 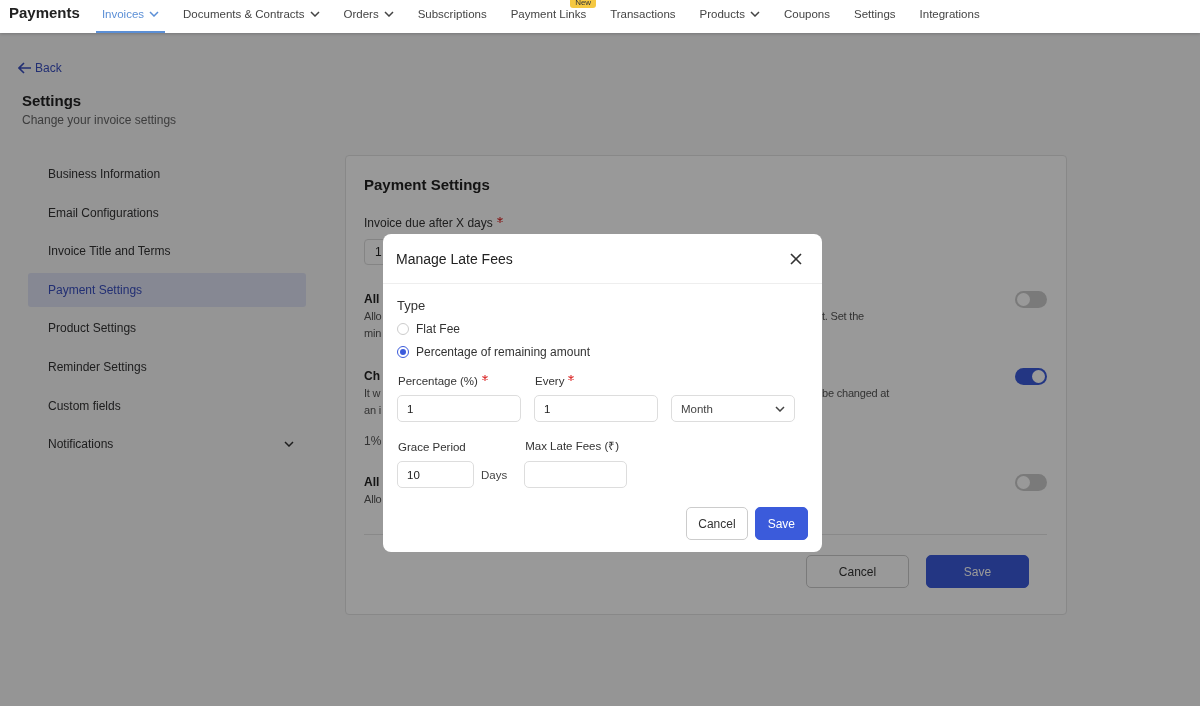 I want to click on arrow-left-icon, so click(x=25, y=68).